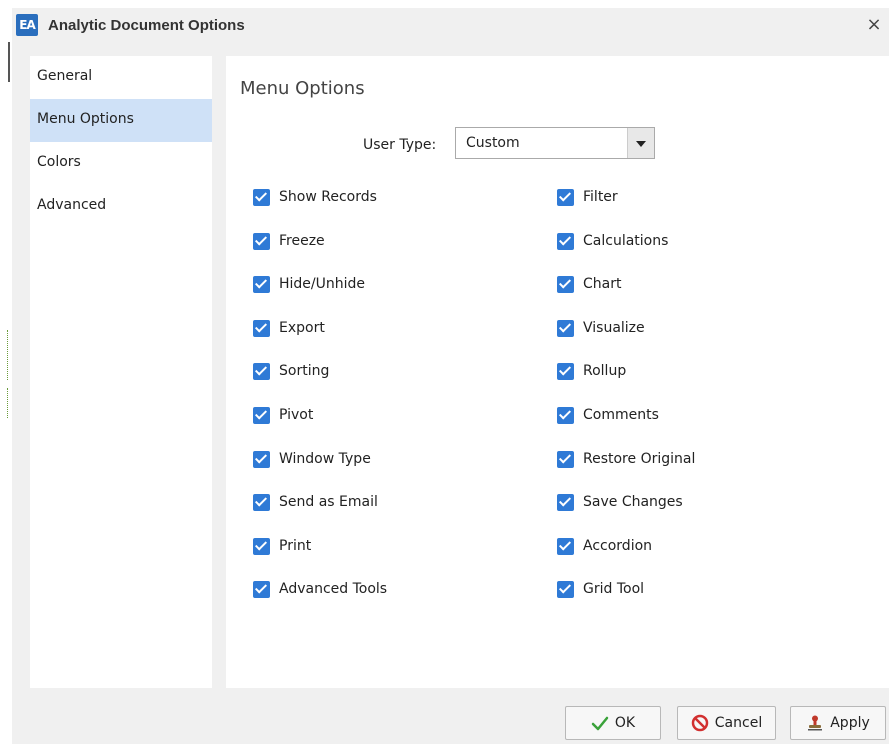 The width and height of the screenshot is (889, 744). I want to click on checkbox-hide-unhide: Hide/Unhide, so click(320, 297).